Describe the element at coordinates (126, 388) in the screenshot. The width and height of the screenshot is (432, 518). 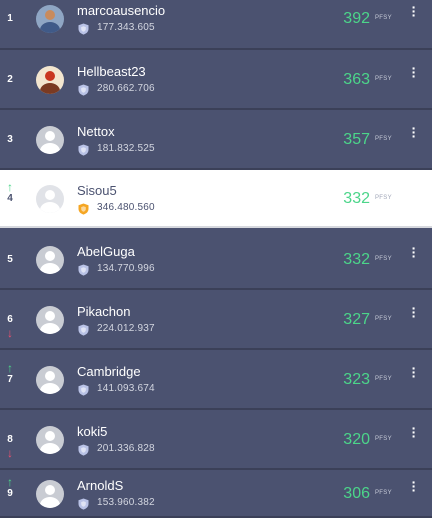
I see `player-points: 141.093.674` at that location.